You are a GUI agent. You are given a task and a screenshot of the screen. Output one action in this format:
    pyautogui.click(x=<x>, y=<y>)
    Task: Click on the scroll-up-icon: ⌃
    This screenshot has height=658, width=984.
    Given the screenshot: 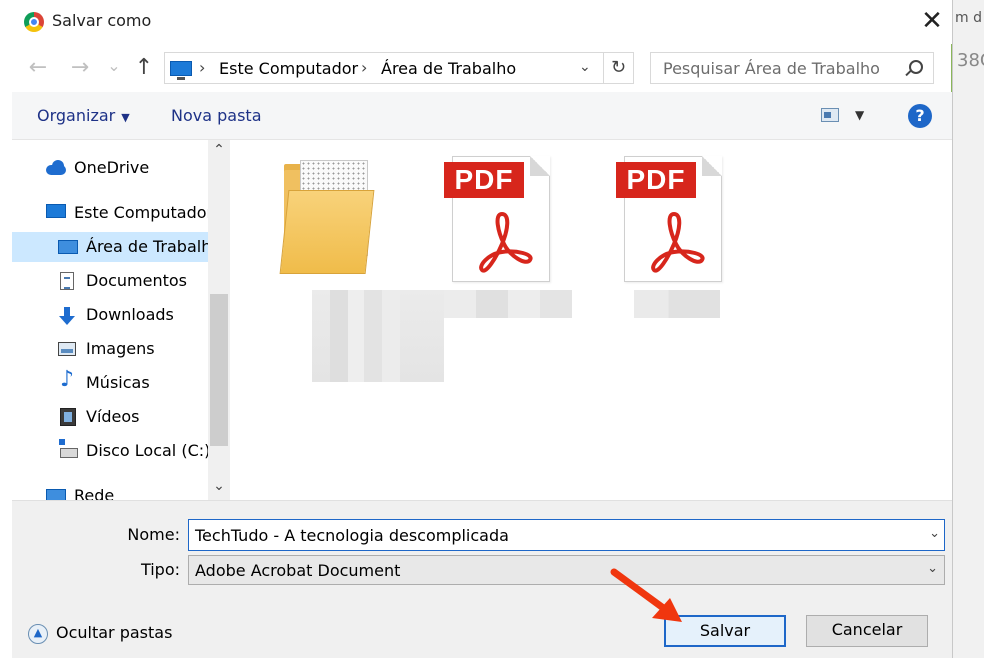 What is the action you would take?
    pyautogui.click(x=219, y=150)
    